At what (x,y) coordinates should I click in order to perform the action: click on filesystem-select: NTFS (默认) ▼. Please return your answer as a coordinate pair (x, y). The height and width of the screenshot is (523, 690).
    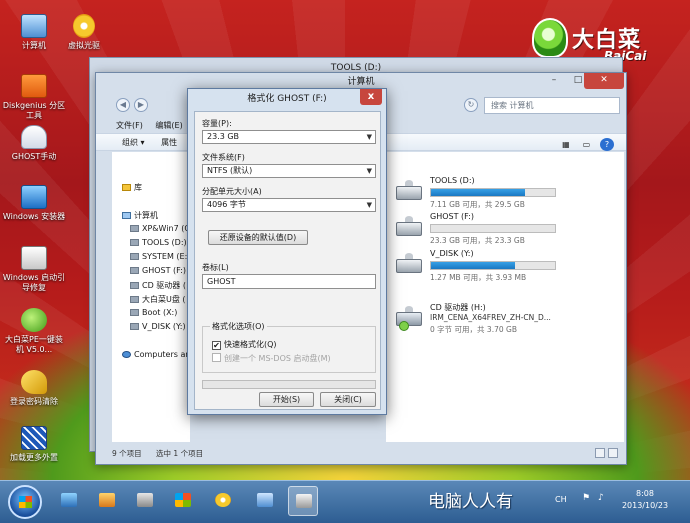
    Looking at the image, I should click on (289, 171).